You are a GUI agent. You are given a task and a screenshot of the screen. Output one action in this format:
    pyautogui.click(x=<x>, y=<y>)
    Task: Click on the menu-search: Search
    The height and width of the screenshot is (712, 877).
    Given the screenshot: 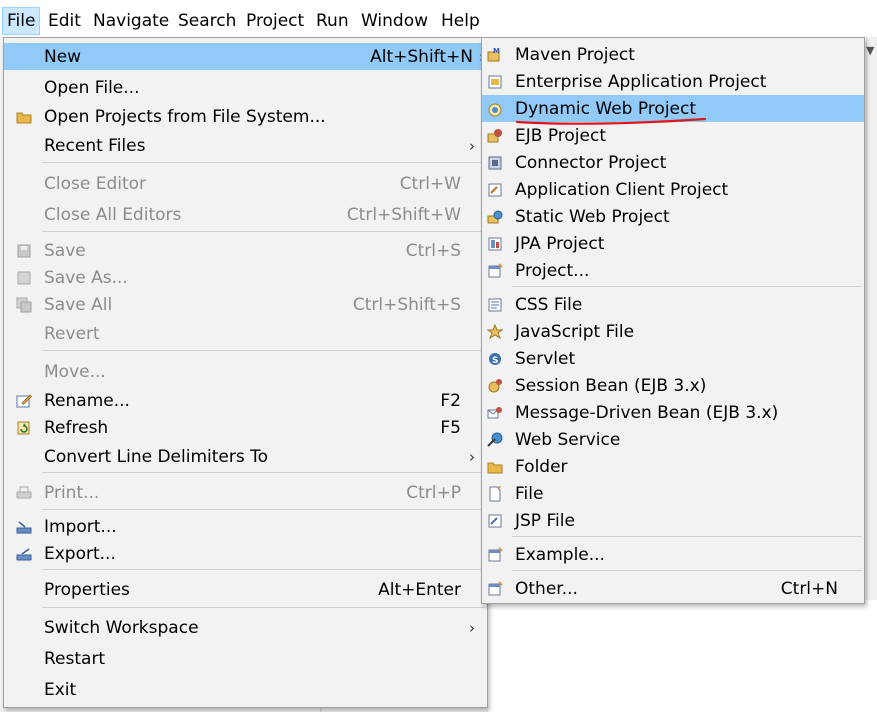 What is the action you would take?
    pyautogui.click(x=207, y=21)
    